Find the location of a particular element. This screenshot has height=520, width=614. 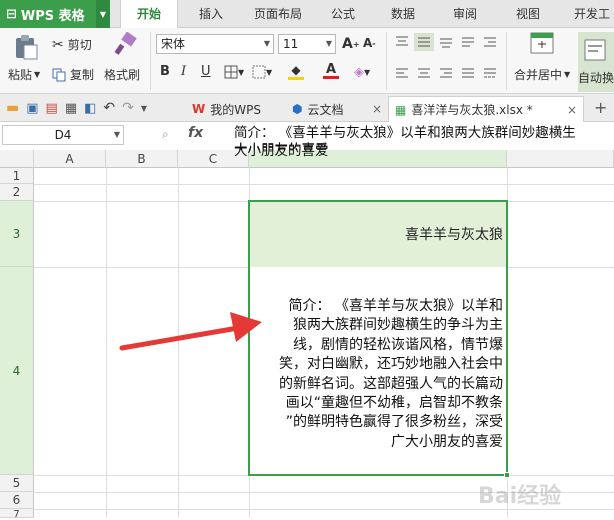

font-size-select: 11 ▼ is located at coordinates (307, 44).